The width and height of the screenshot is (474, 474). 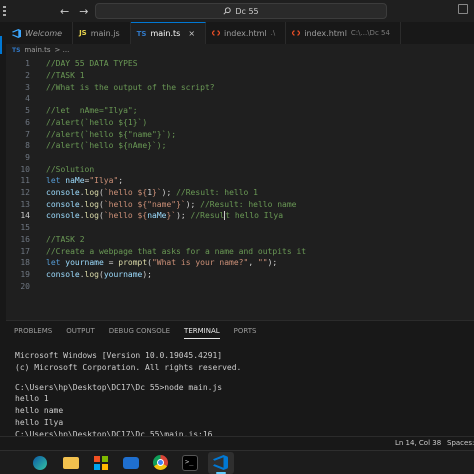 What do you see at coordinates (105, 33) in the screenshot?
I see `tab-label: main.js` at bounding box center [105, 33].